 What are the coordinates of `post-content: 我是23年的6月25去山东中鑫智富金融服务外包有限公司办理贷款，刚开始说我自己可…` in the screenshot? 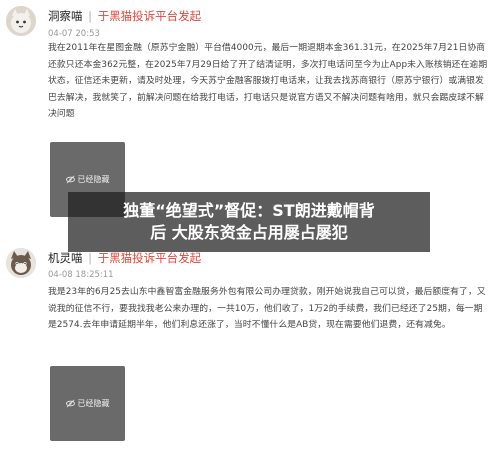 It's located at (267, 309).